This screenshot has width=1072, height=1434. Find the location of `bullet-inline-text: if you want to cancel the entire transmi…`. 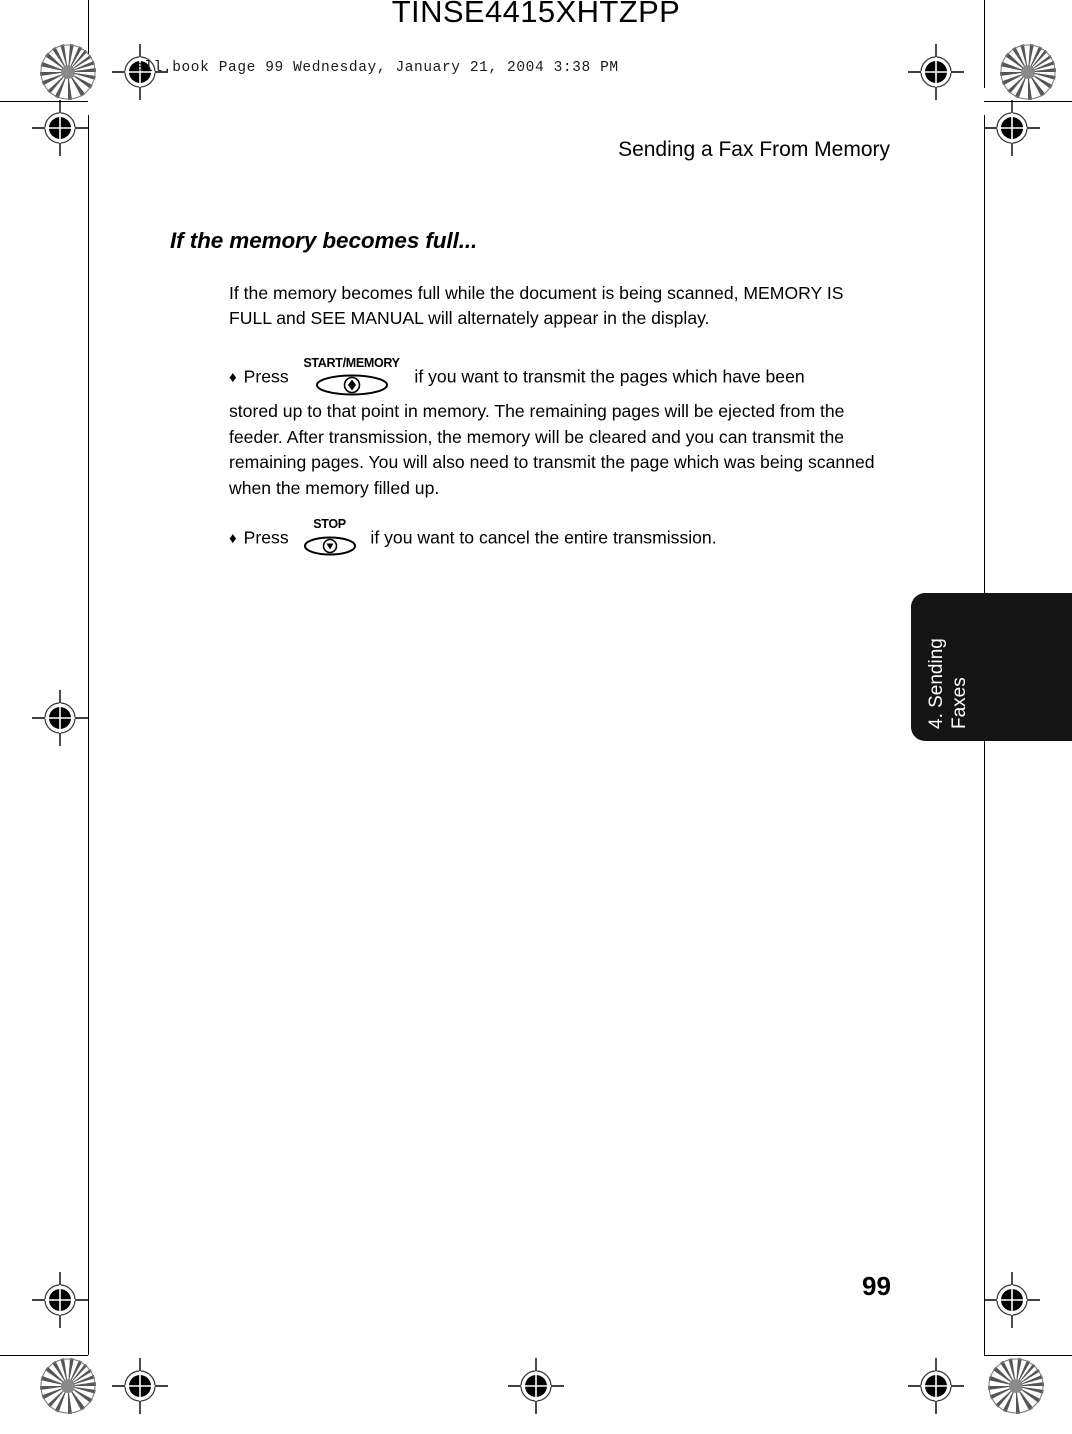

bullet-inline-text: if you want to cancel the entire transmi… is located at coordinates (543, 537).